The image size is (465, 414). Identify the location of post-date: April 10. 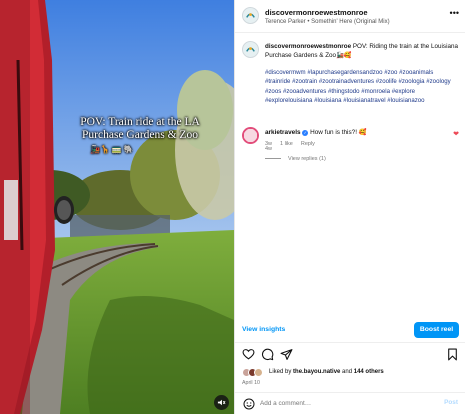
(251, 383).